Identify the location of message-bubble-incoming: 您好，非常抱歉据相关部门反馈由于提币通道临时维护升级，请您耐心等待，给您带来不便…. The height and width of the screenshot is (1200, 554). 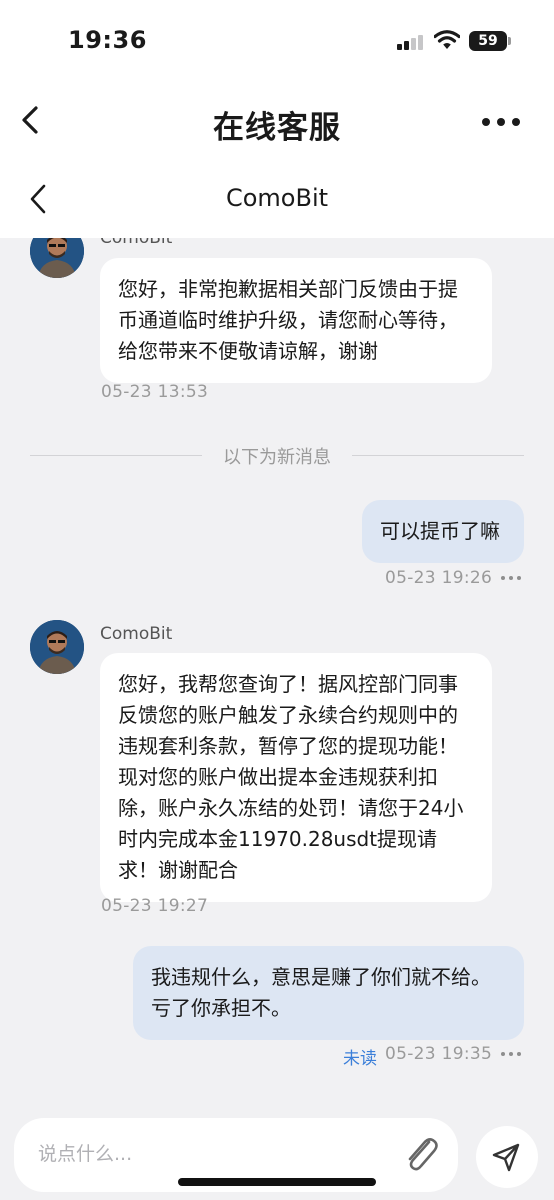
(296, 320).